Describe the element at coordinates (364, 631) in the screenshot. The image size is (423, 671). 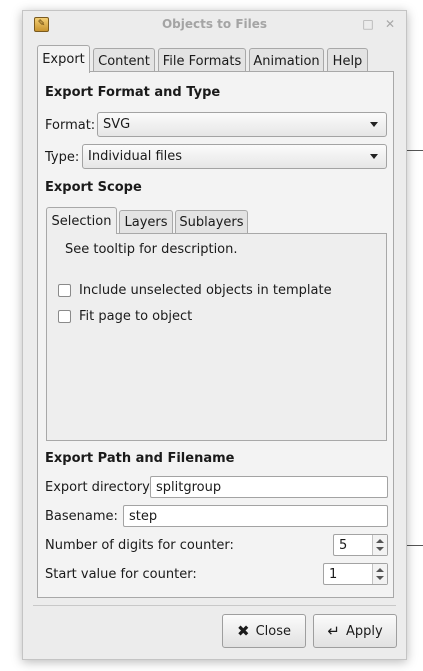
I see `apply-button-label: Apply` at that location.